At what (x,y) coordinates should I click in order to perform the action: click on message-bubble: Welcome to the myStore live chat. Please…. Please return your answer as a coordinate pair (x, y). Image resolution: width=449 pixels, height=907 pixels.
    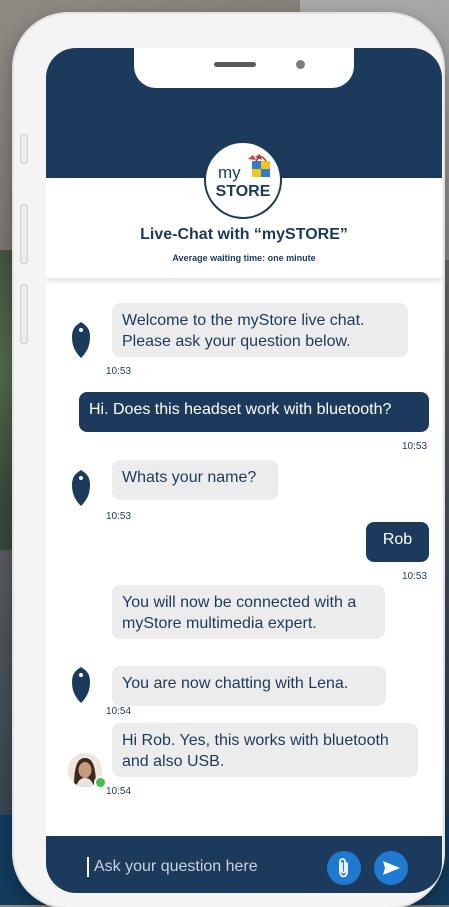
    Looking at the image, I should click on (260, 330).